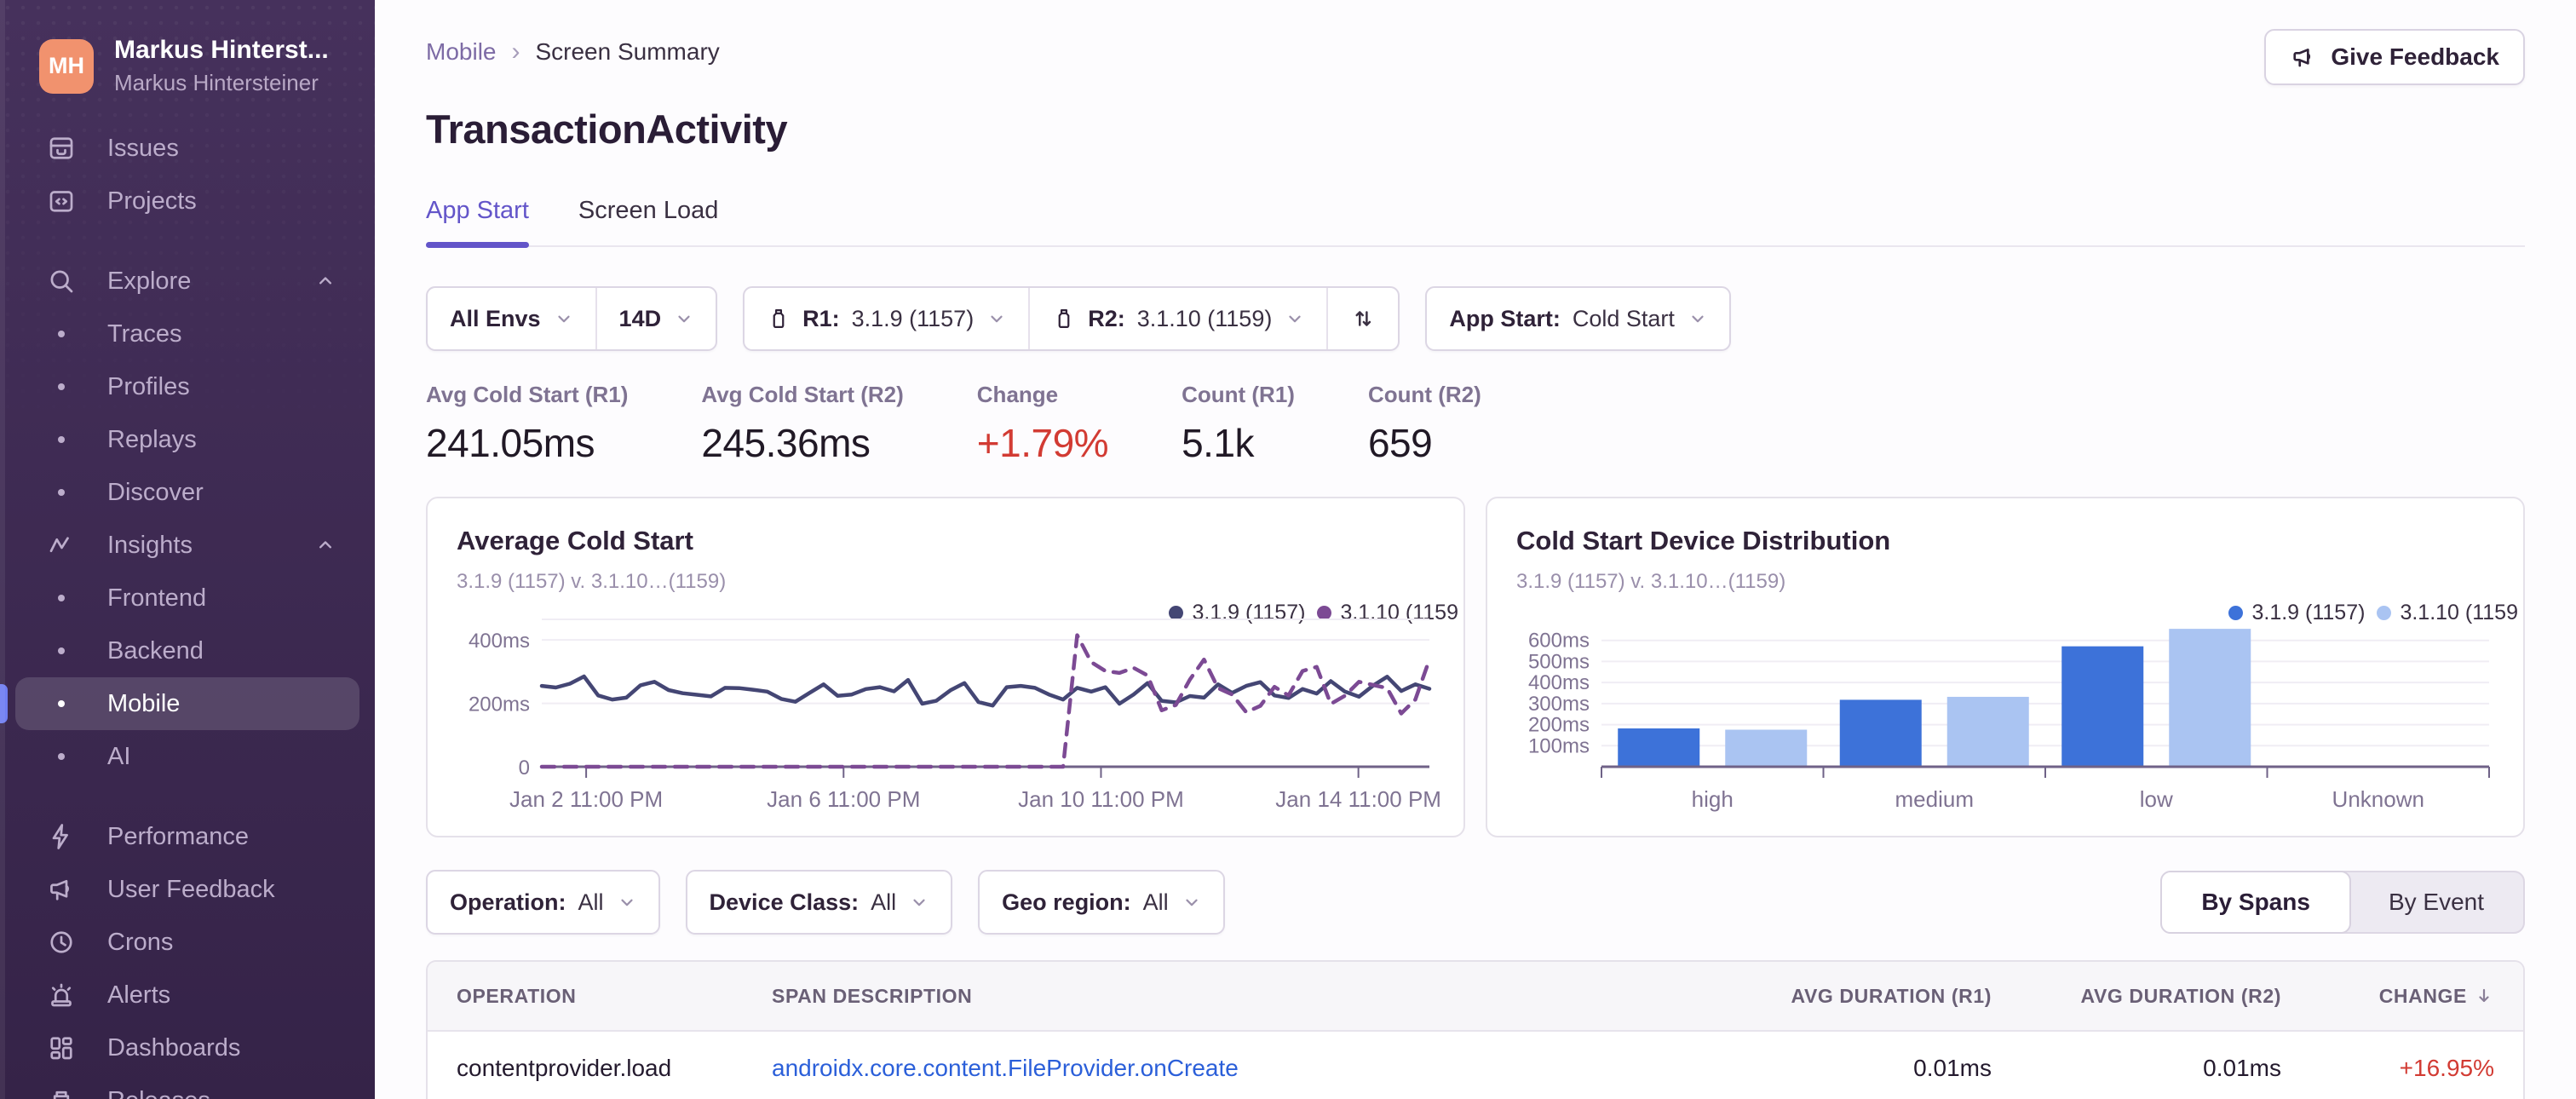 This screenshot has height=1099, width=2576. What do you see at coordinates (61, 837) in the screenshot?
I see `lightning-icon` at bounding box center [61, 837].